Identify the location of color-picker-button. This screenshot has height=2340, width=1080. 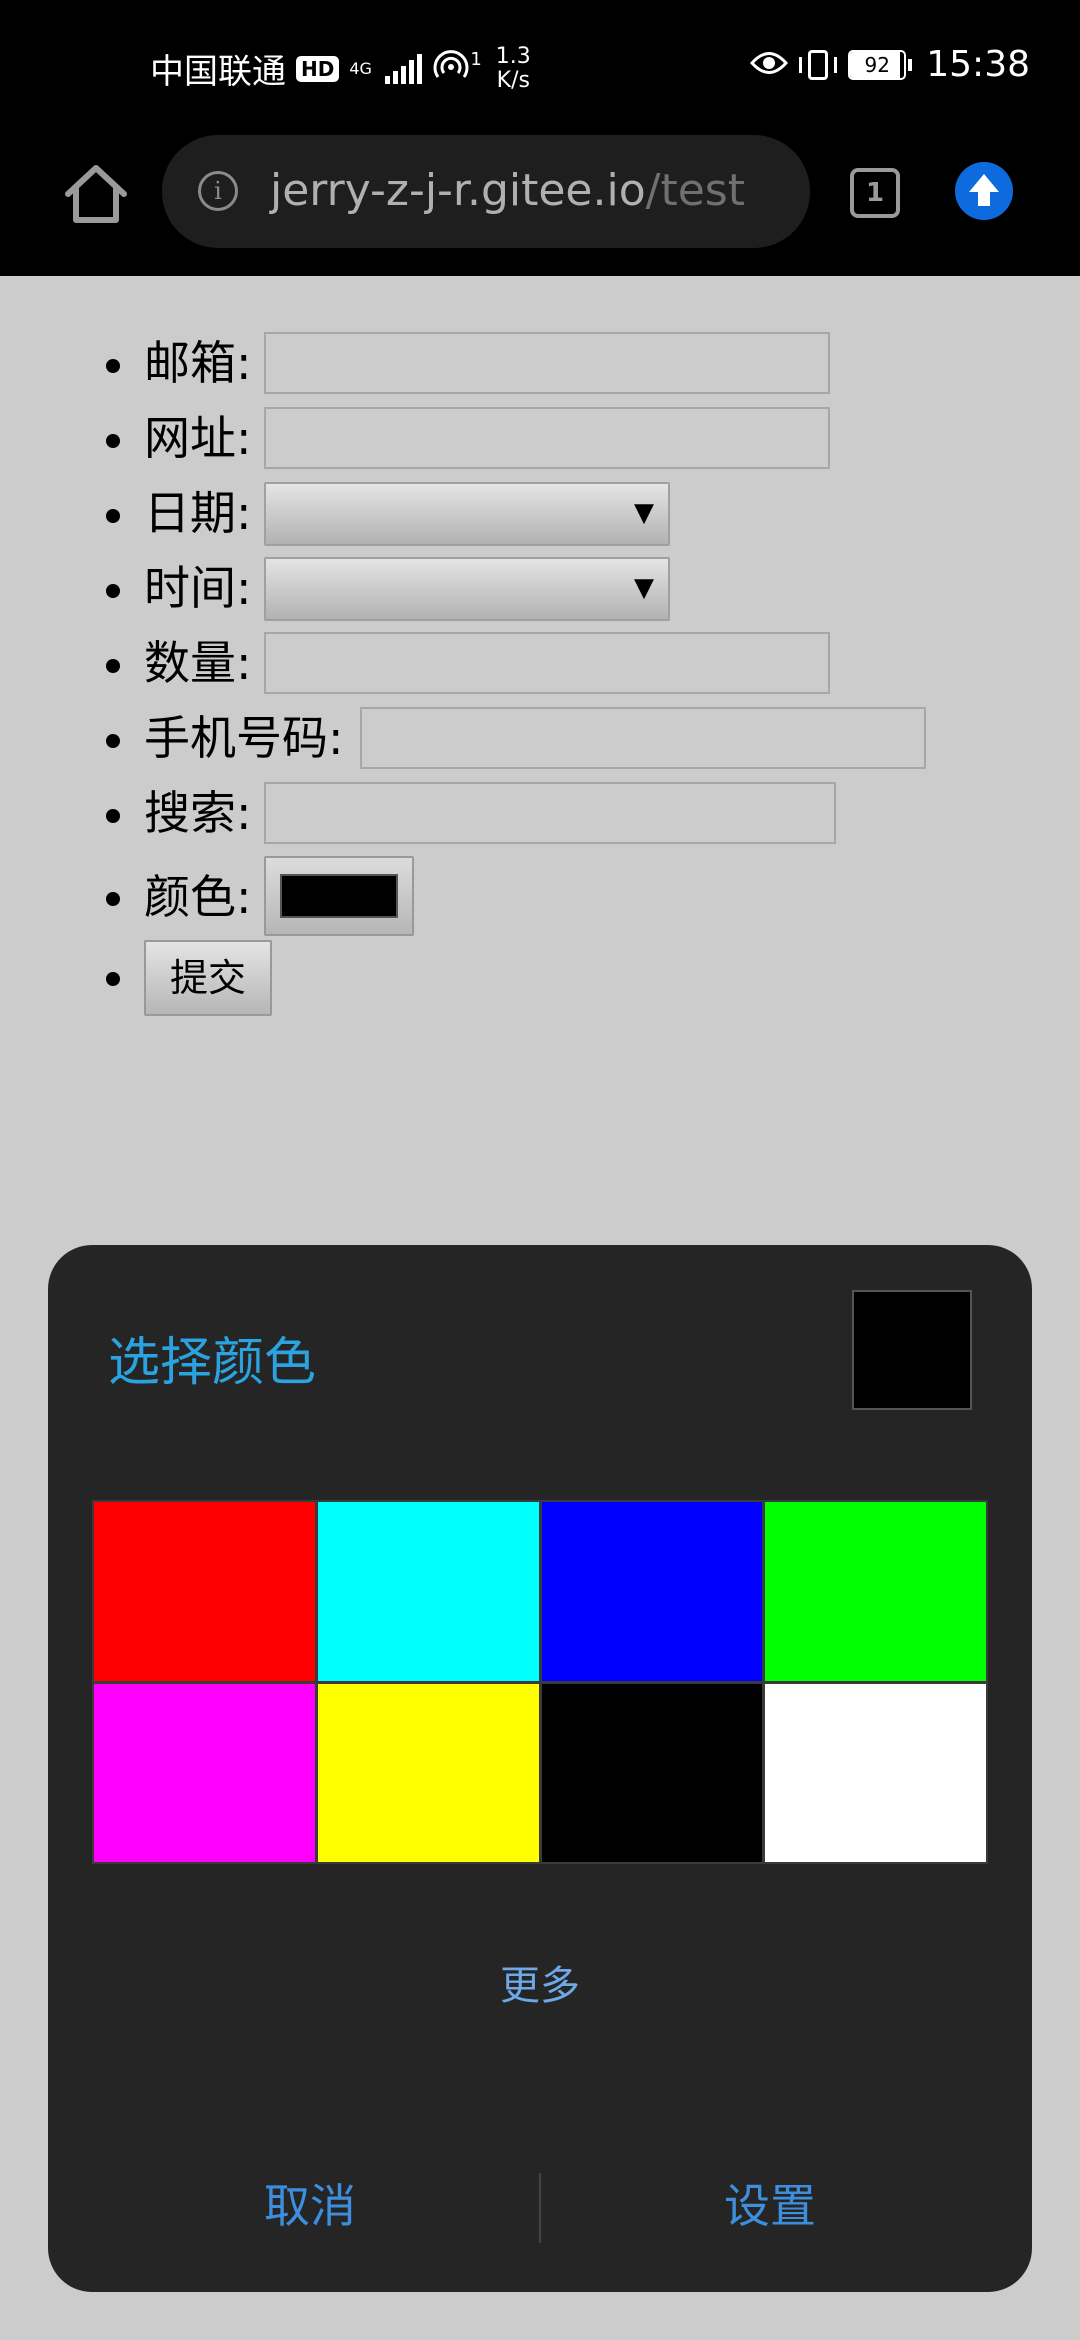
(339, 896).